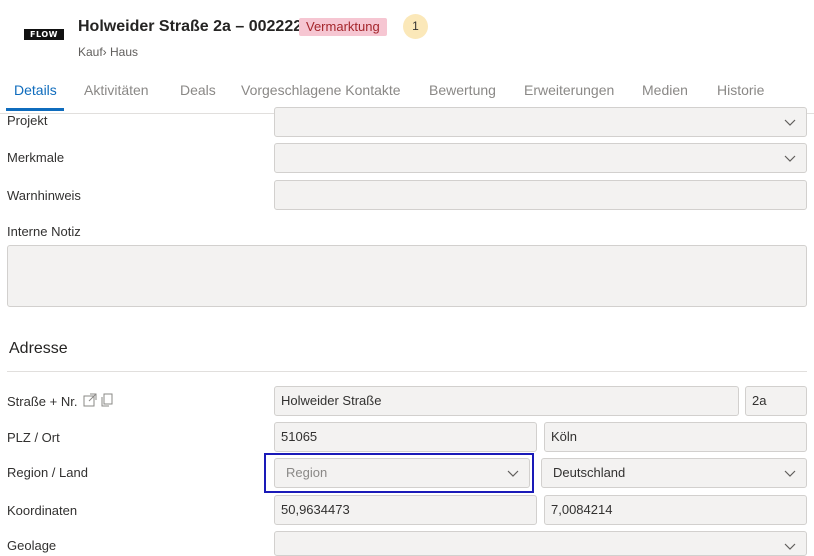  I want to click on projekt-label: Projekt, so click(27, 120).